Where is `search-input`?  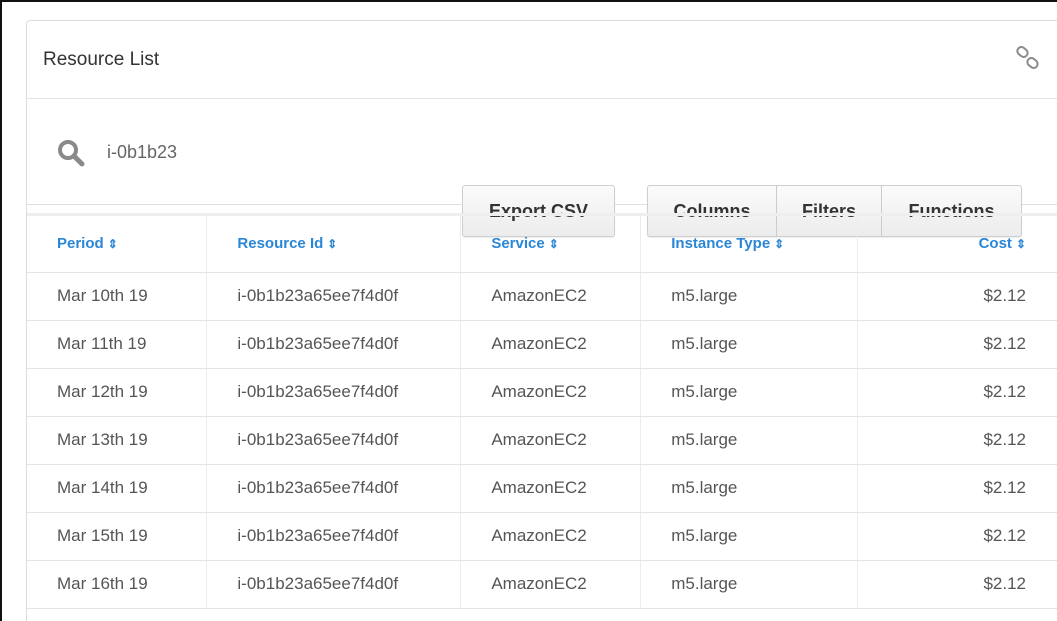
search-input is located at coordinates (212, 152).